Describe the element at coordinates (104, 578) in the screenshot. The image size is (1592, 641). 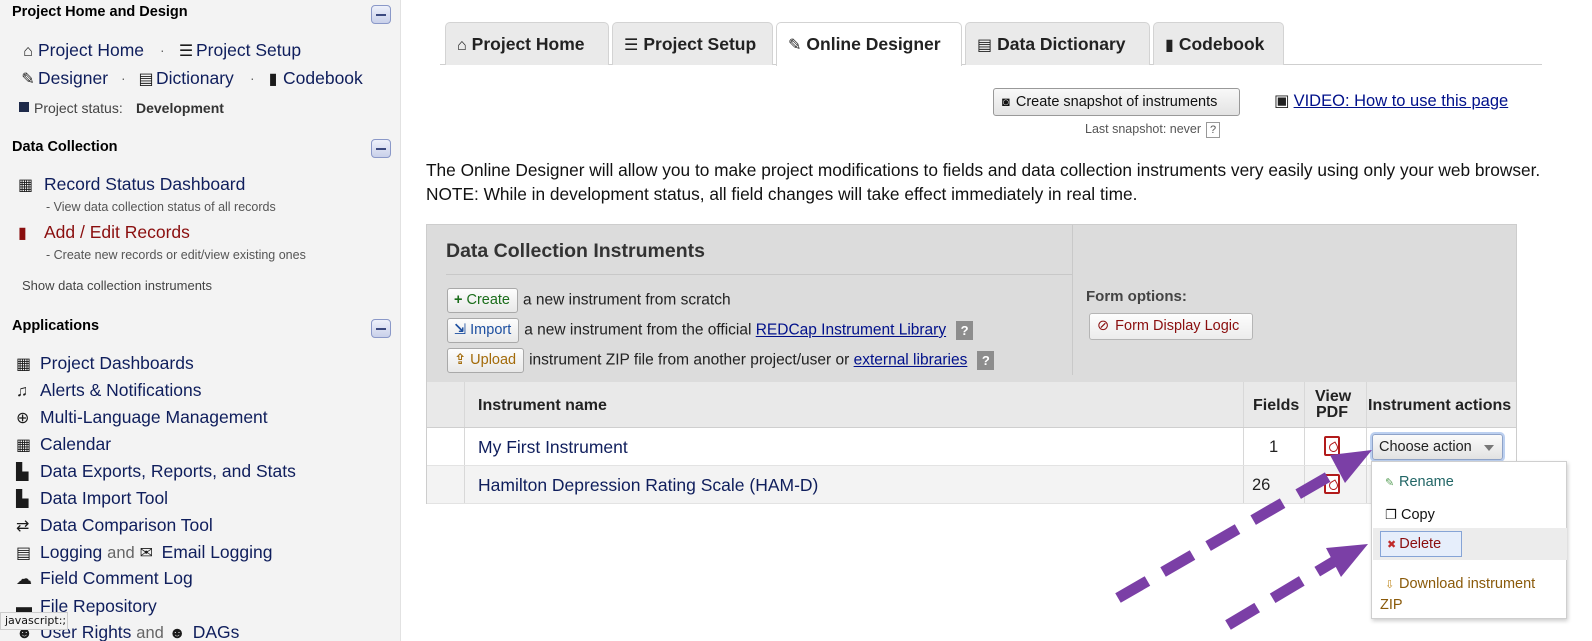
I see `sidebar-field-comment-log: ☁ Field Comment Log` at that location.